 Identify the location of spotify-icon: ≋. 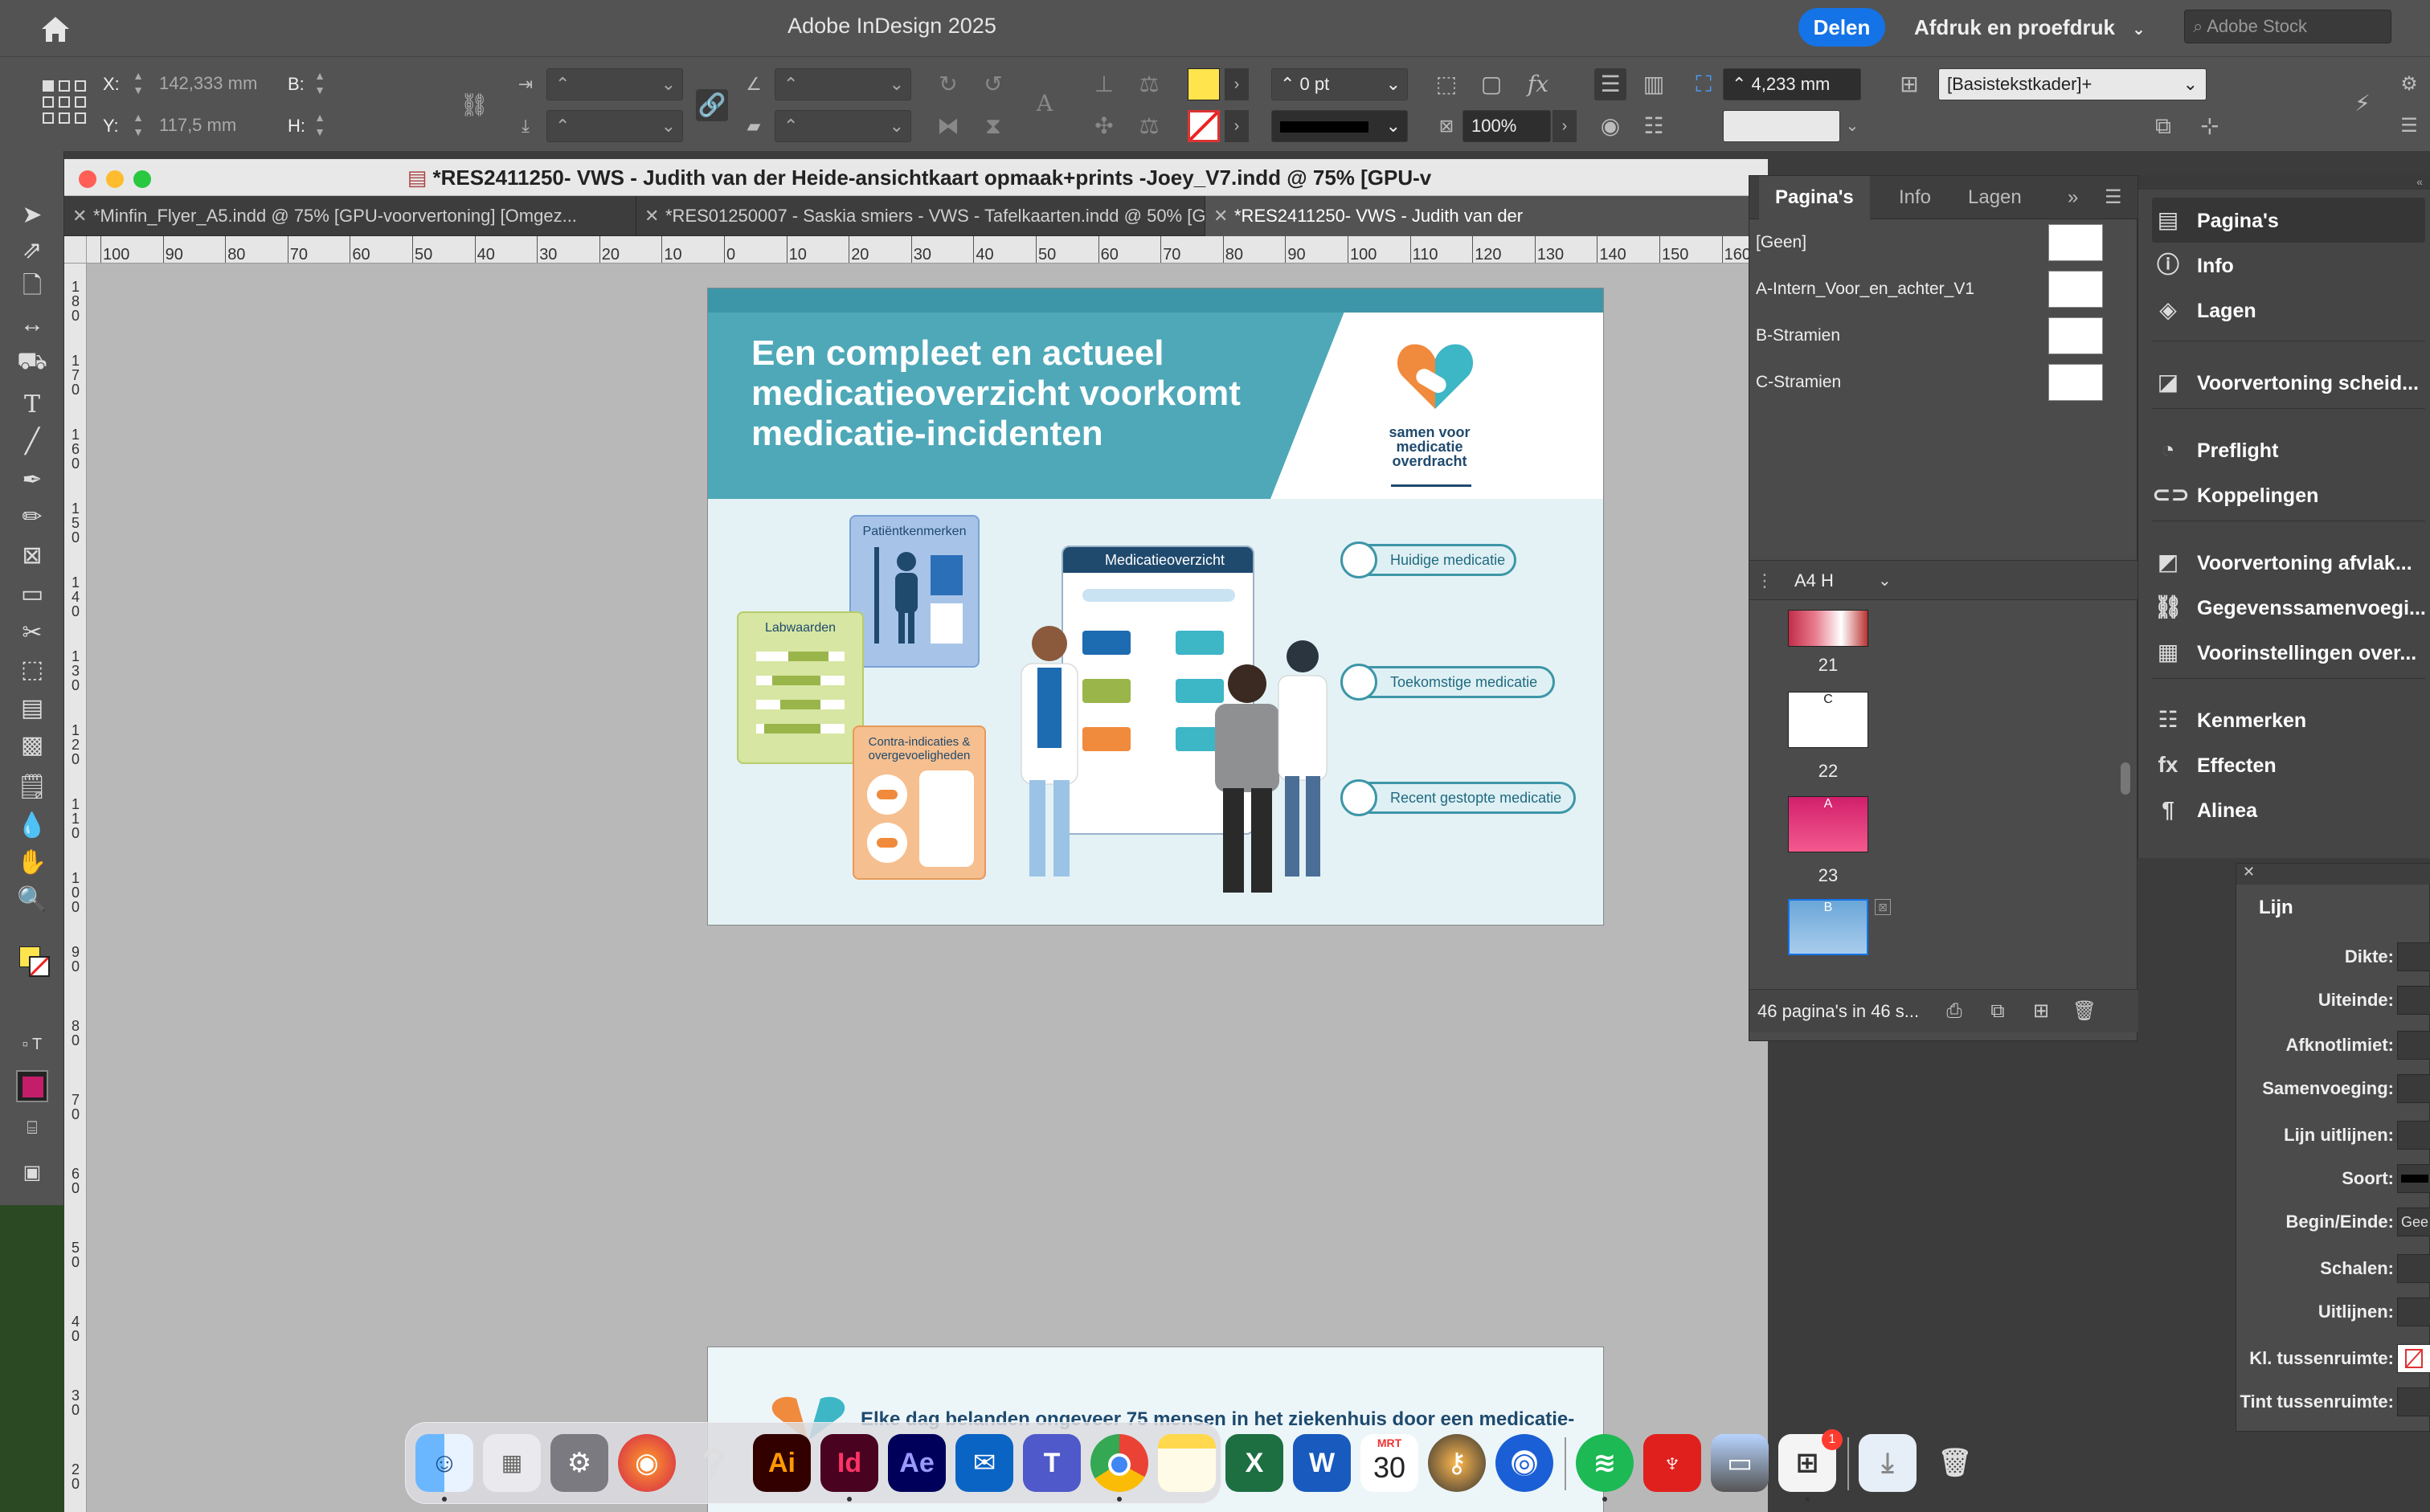
(1605, 1463).